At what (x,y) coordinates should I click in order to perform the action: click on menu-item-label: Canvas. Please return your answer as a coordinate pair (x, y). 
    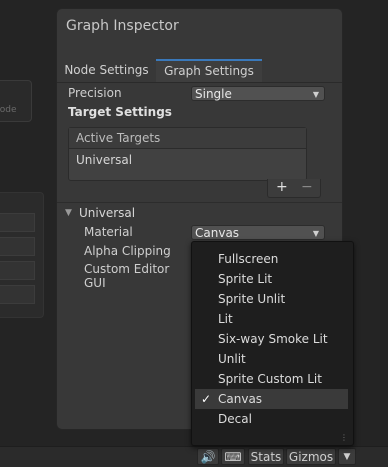
    Looking at the image, I should click on (240, 399).